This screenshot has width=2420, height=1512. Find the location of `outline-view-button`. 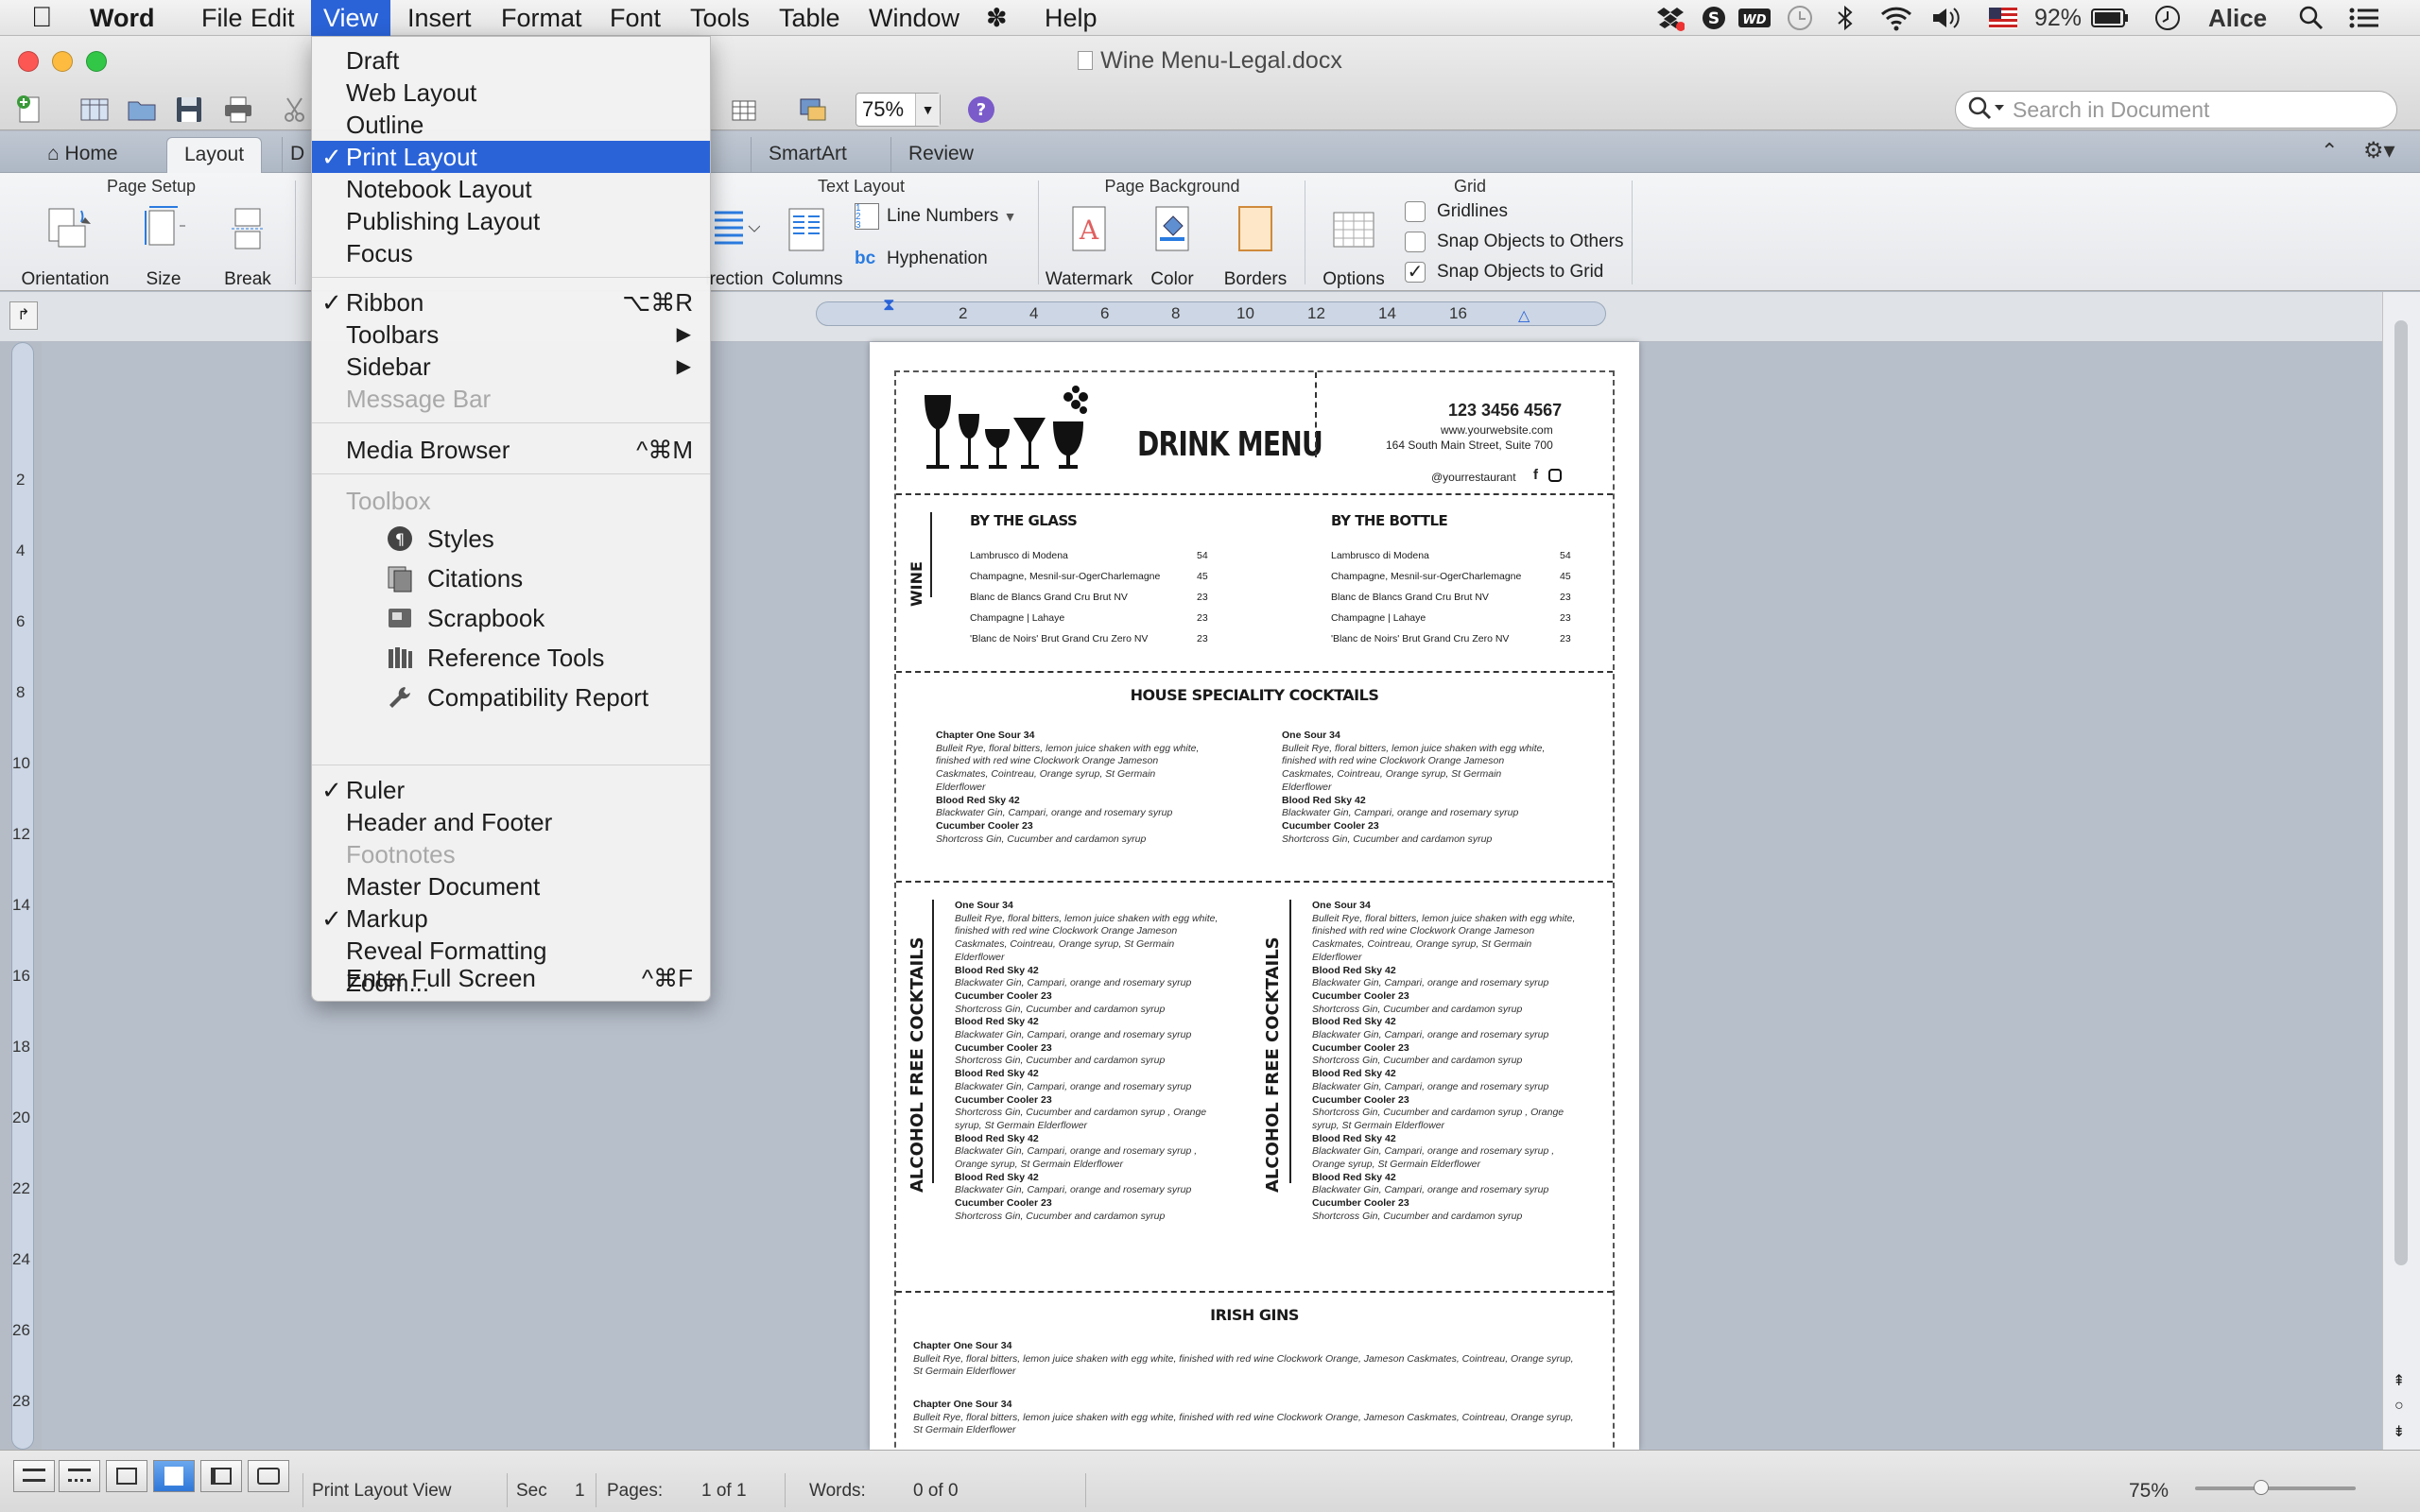

outline-view-button is located at coordinates (79, 1476).